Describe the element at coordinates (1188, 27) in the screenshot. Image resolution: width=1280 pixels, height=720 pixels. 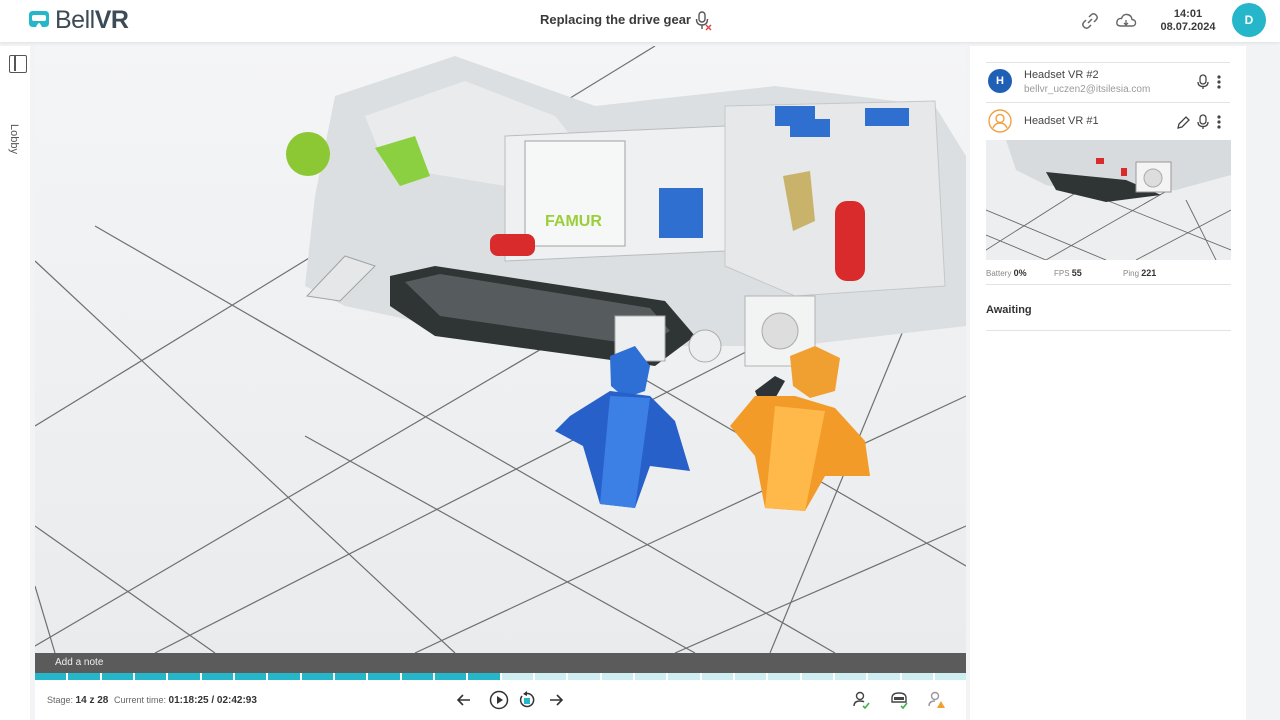
I see `clock-date: 08.07.2024` at that location.